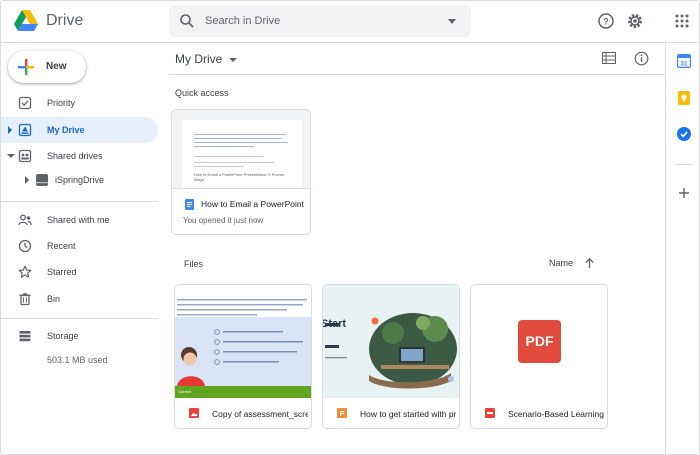 The width and height of the screenshot is (700, 455). I want to click on pdf-preview-label: PDF, so click(539, 341).